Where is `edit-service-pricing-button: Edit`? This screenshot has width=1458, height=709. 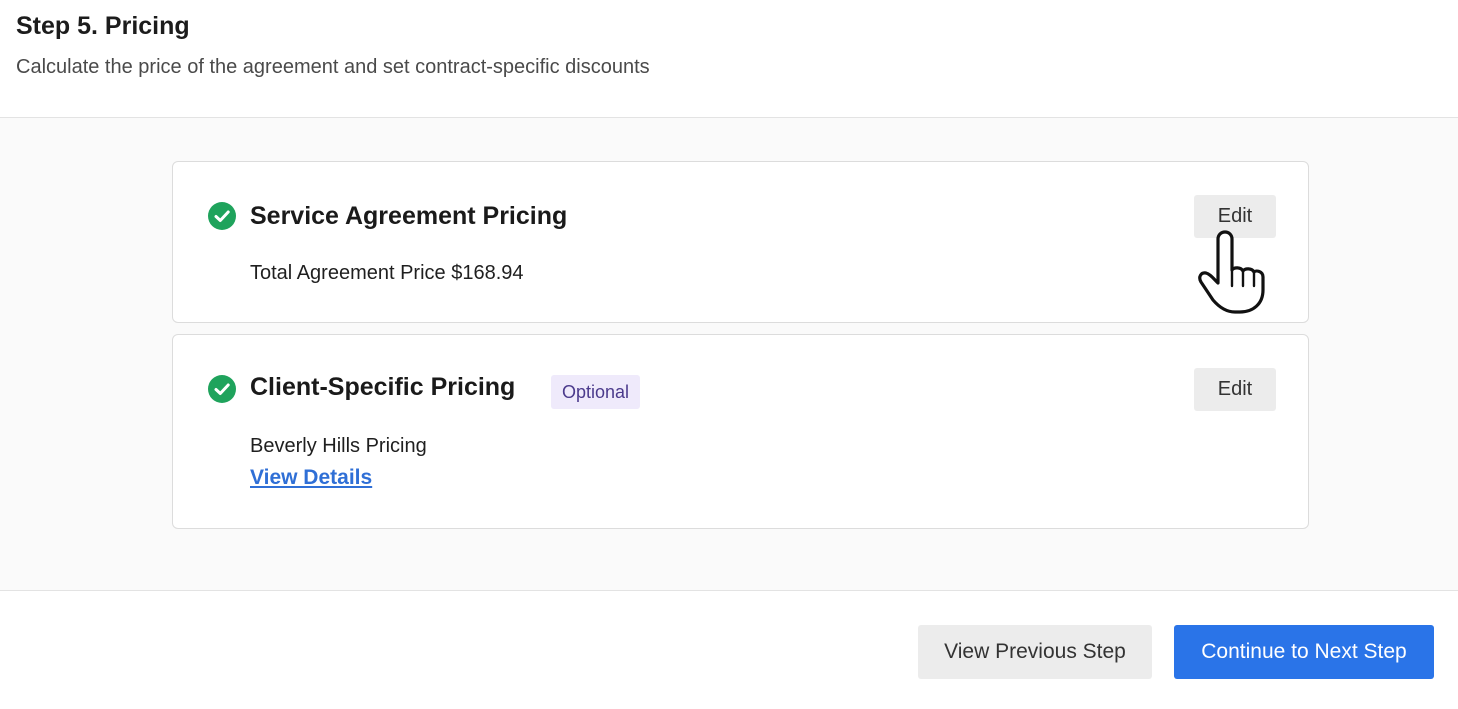
edit-service-pricing-button: Edit is located at coordinates (1235, 216).